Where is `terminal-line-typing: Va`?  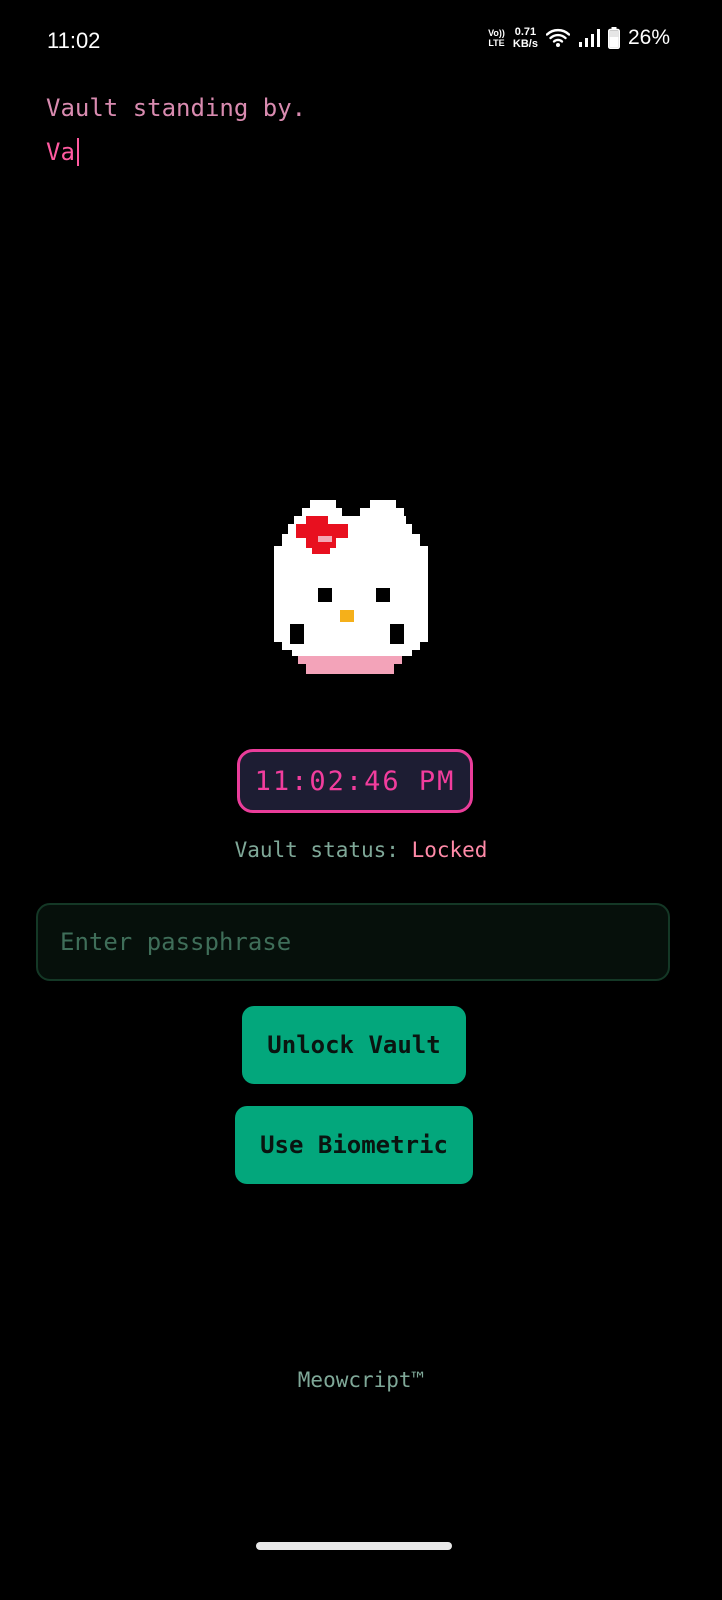 terminal-line-typing: Va is located at coordinates (176, 152).